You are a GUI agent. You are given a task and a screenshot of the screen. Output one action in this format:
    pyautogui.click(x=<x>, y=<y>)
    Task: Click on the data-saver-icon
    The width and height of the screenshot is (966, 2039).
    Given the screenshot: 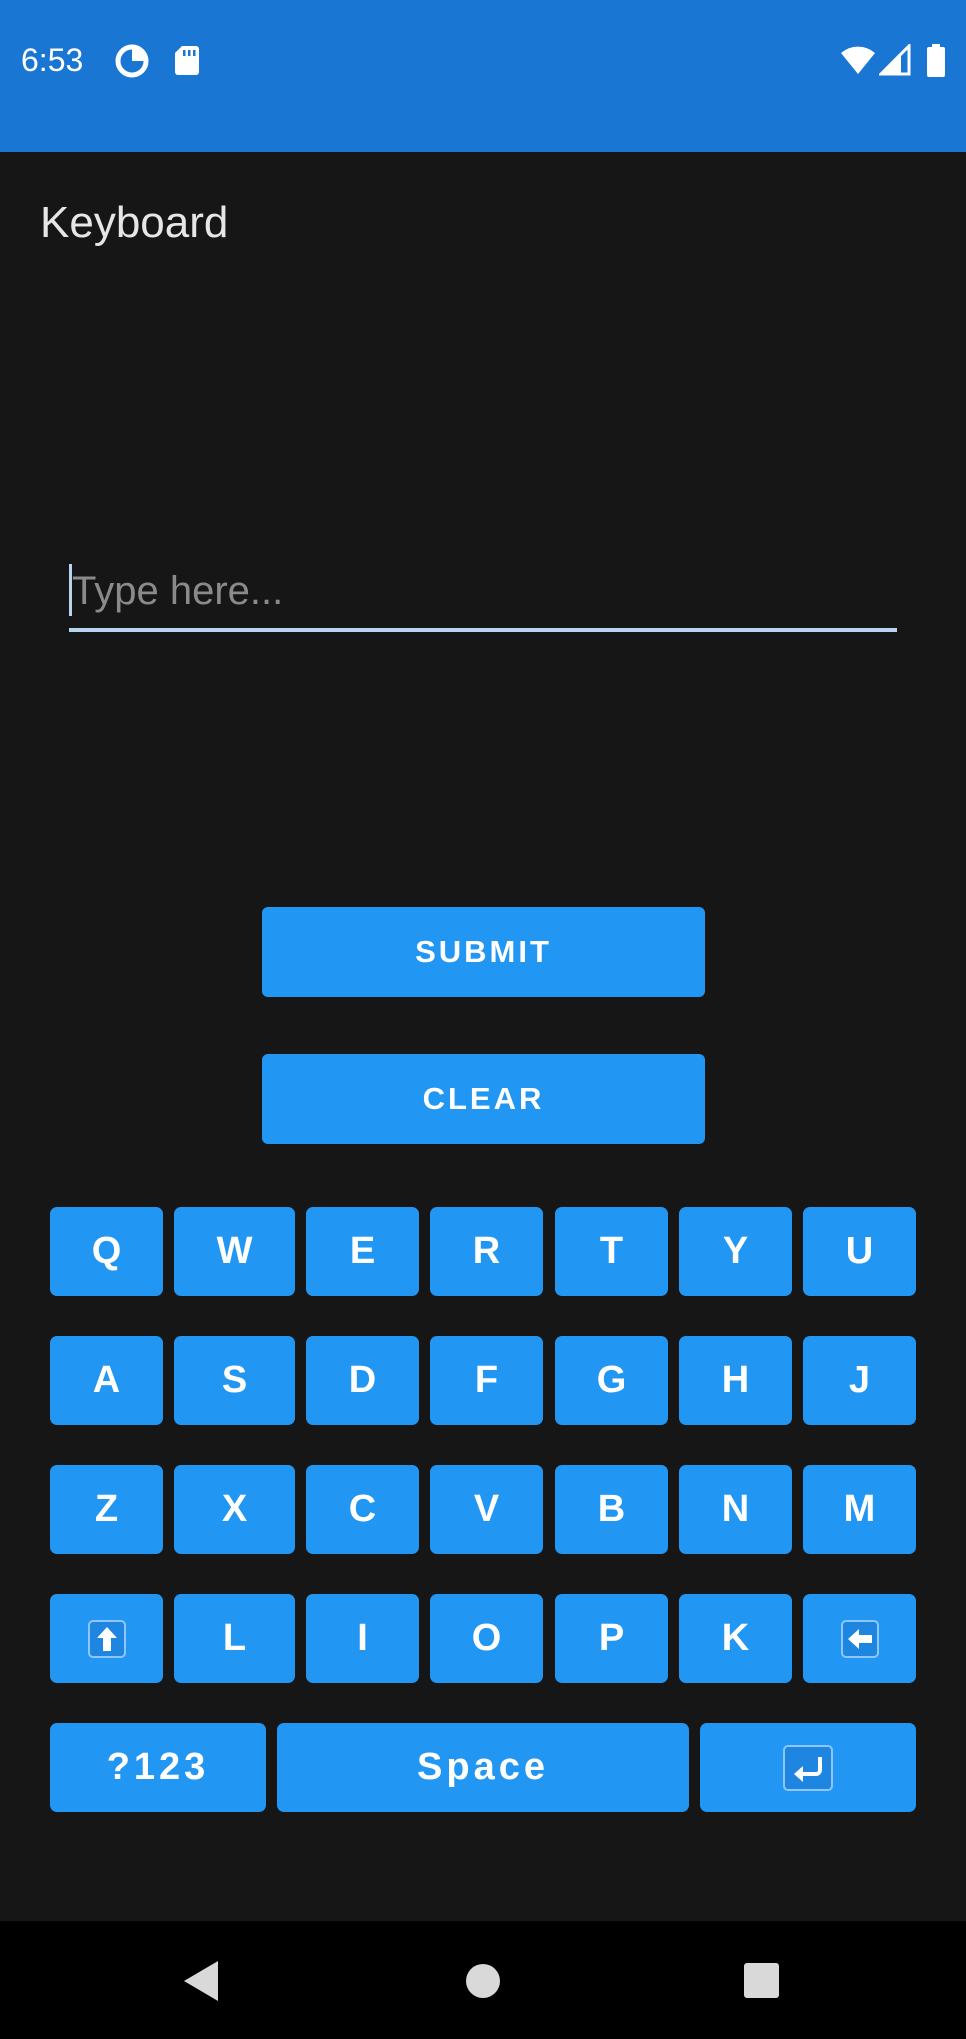 What is the action you would take?
    pyautogui.click(x=132, y=63)
    